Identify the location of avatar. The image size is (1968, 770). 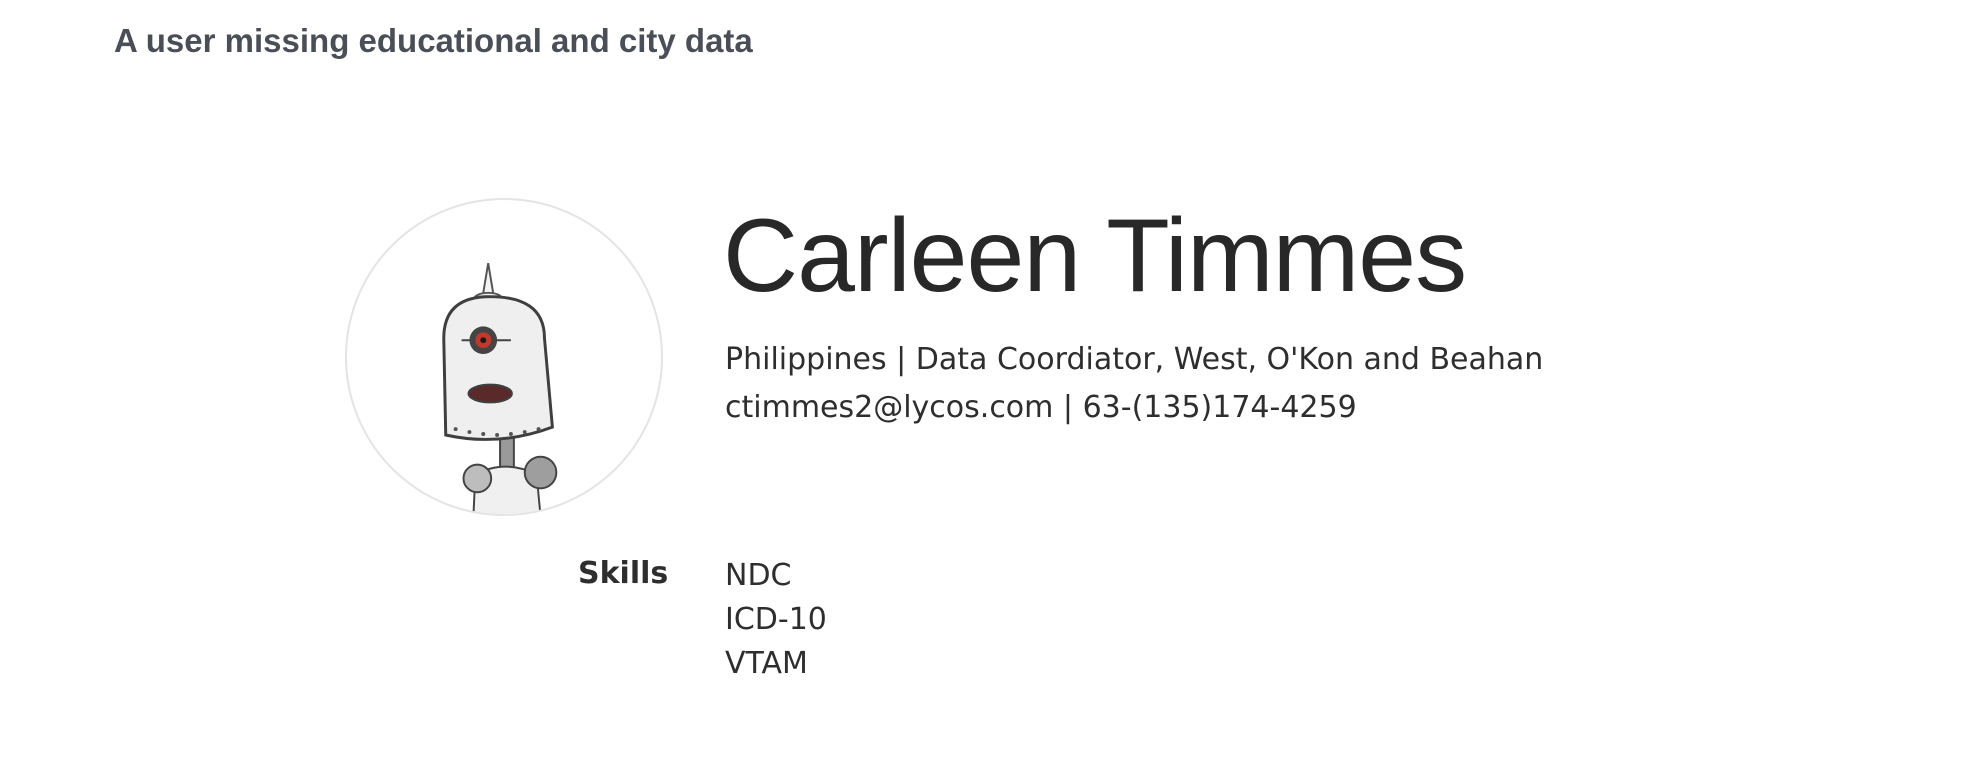
(504, 357).